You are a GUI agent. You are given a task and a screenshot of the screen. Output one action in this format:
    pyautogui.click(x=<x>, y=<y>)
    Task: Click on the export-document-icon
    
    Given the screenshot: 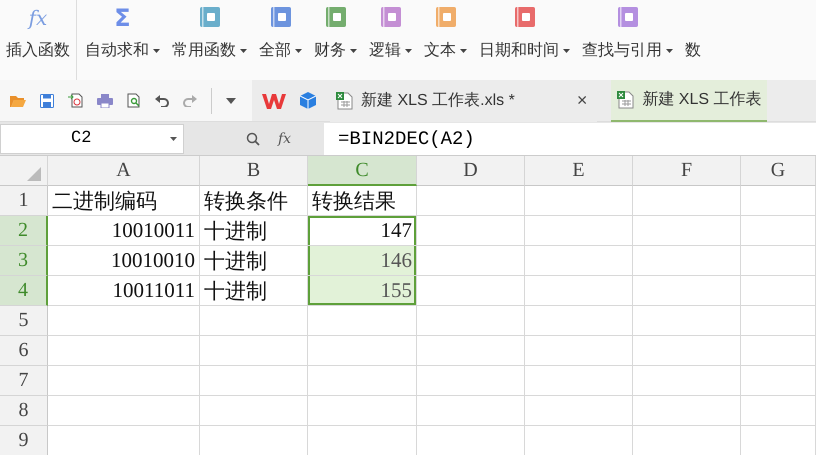 What is the action you would take?
    pyautogui.click(x=75, y=100)
    